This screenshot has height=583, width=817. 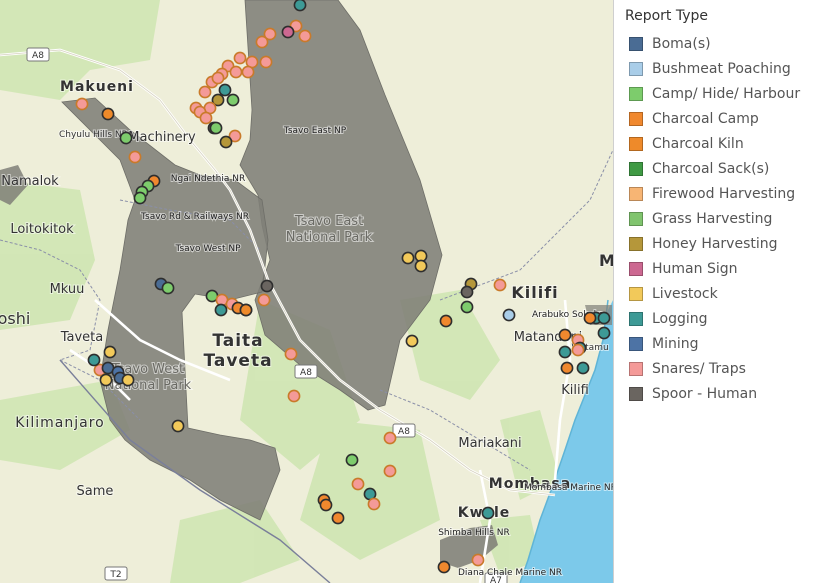 What do you see at coordinates (207, 249) in the screenshot?
I see `place-label: Tsavo West NP` at bounding box center [207, 249].